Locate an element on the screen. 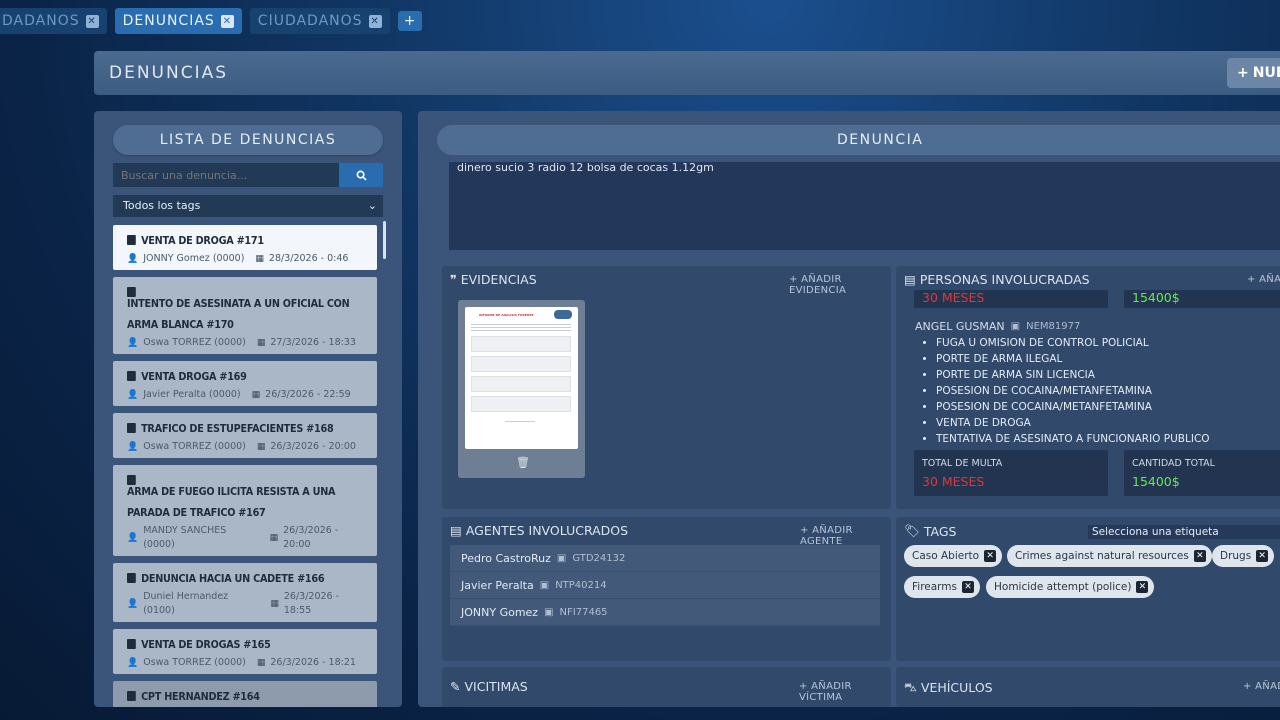 Image resolution: width=1280 pixels, height=720 pixels. tag-select: Selecciona una etiqueta is located at coordinates (1184, 532).